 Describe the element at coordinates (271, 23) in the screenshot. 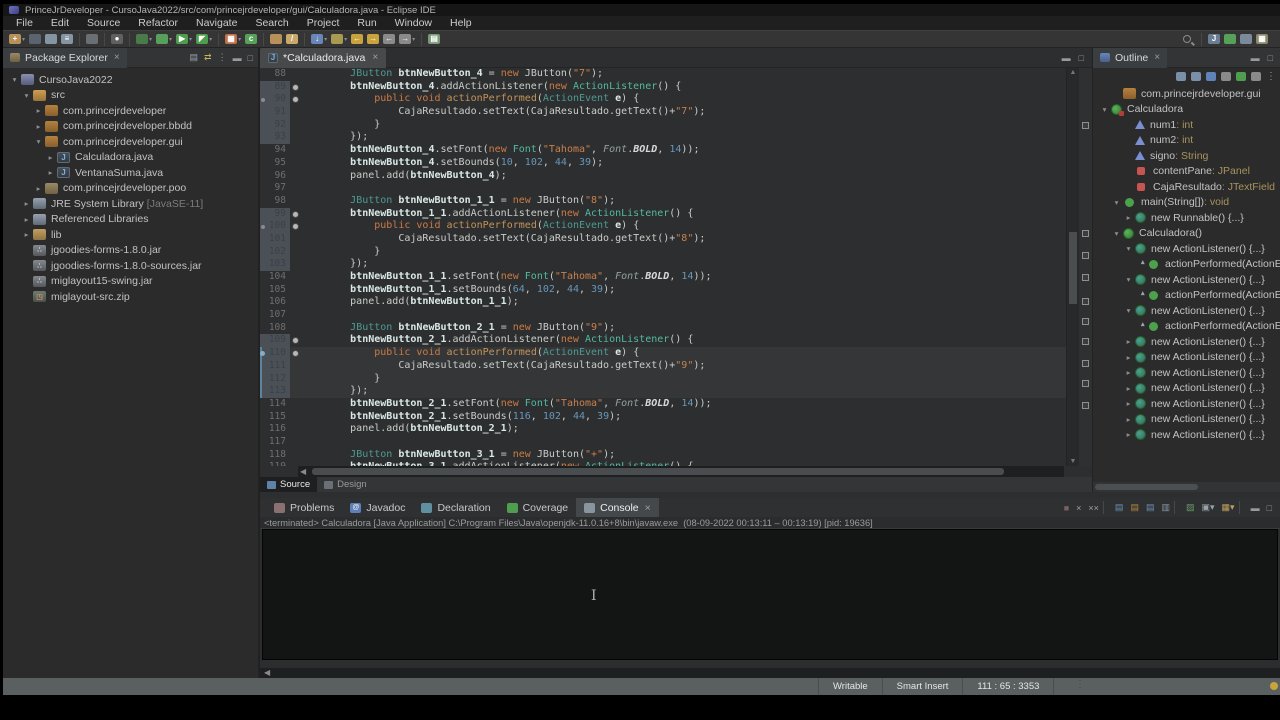

I see `menu-search: Search` at that location.